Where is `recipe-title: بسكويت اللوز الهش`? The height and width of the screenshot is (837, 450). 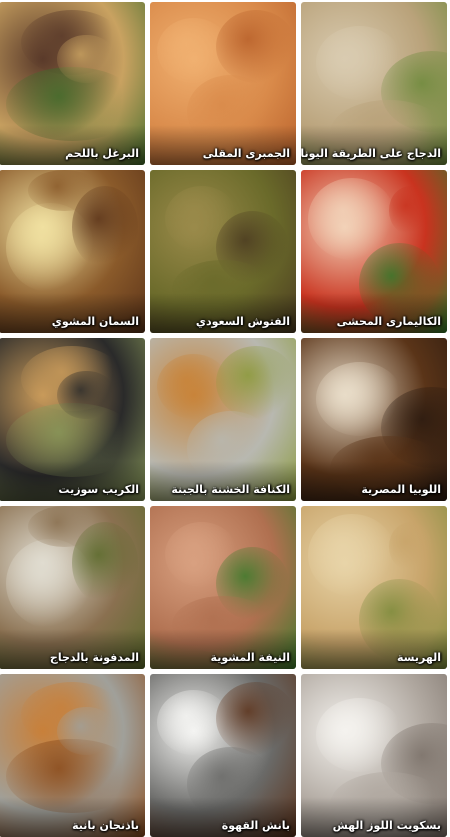
recipe-title: بسكويت اللوز الهش is located at coordinates (386, 825).